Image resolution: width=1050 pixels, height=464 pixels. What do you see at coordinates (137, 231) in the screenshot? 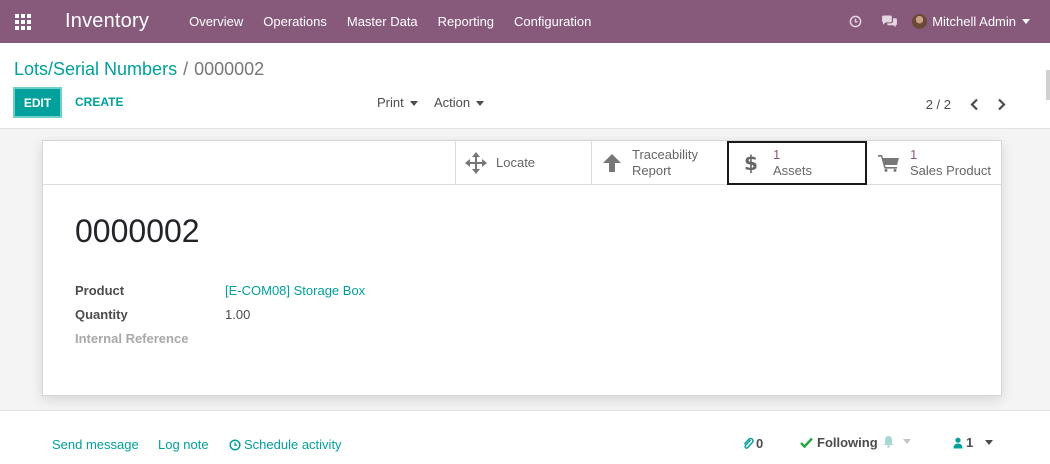
I see `record-title: 0000002` at bounding box center [137, 231].